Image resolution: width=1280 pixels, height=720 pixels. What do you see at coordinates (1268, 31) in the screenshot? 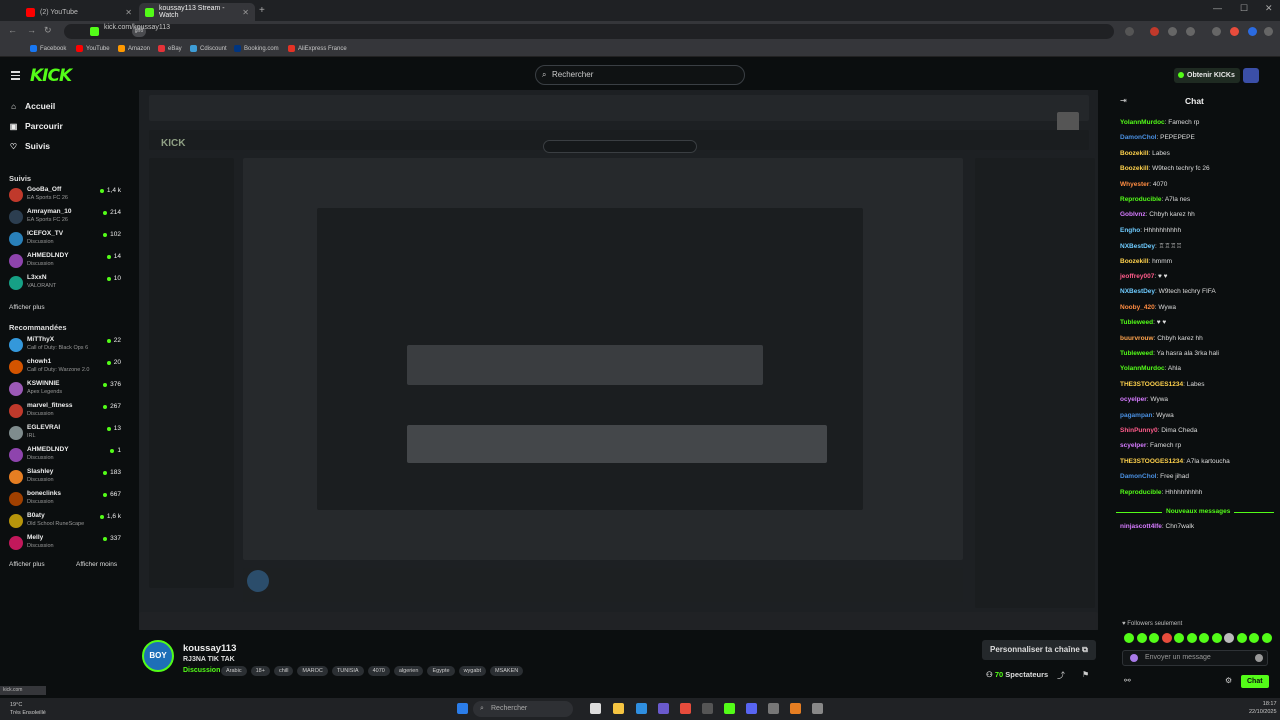
I see `menu-icon` at bounding box center [1268, 31].